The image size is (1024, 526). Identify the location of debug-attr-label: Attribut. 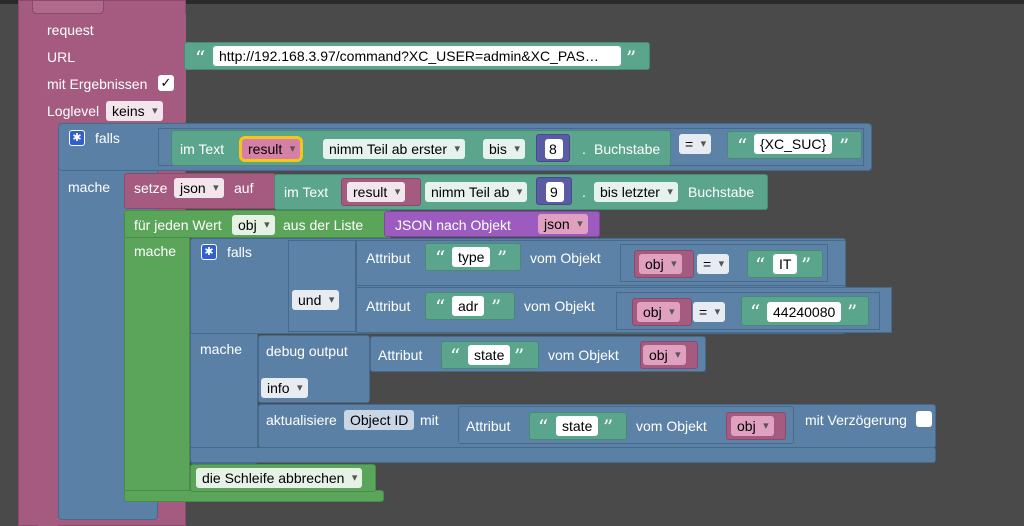
(400, 355).